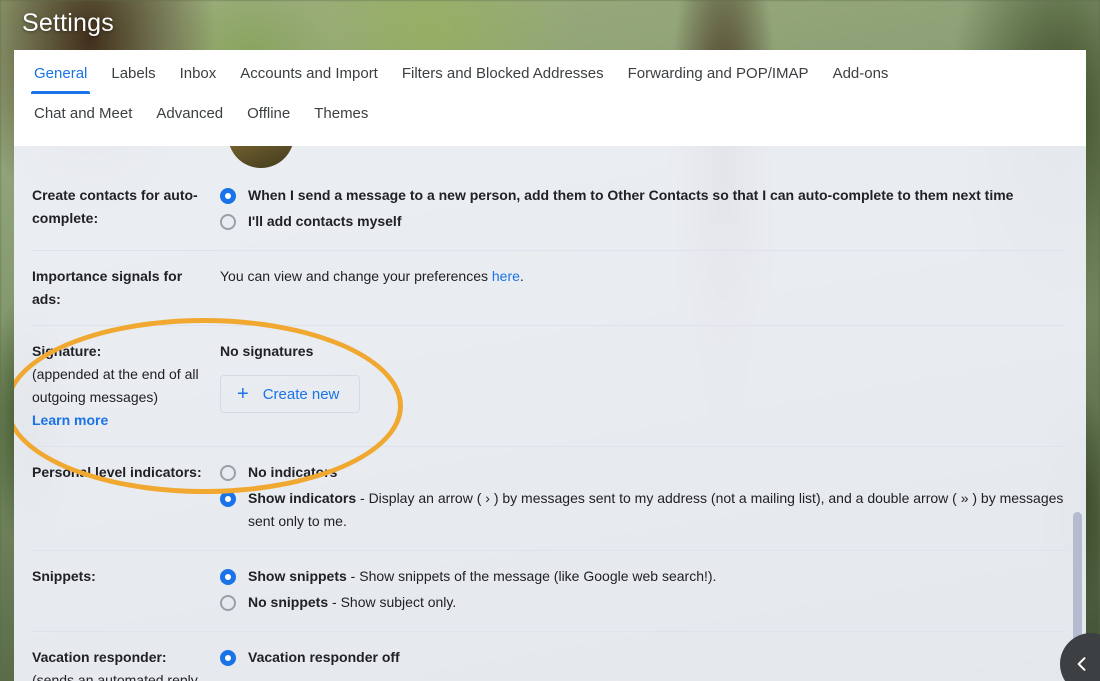 The height and width of the screenshot is (681, 1100). What do you see at coordinates (198, 79) in the screenshot?
I see `tab-inbox: Inbox` at bounding box center [198, 79].